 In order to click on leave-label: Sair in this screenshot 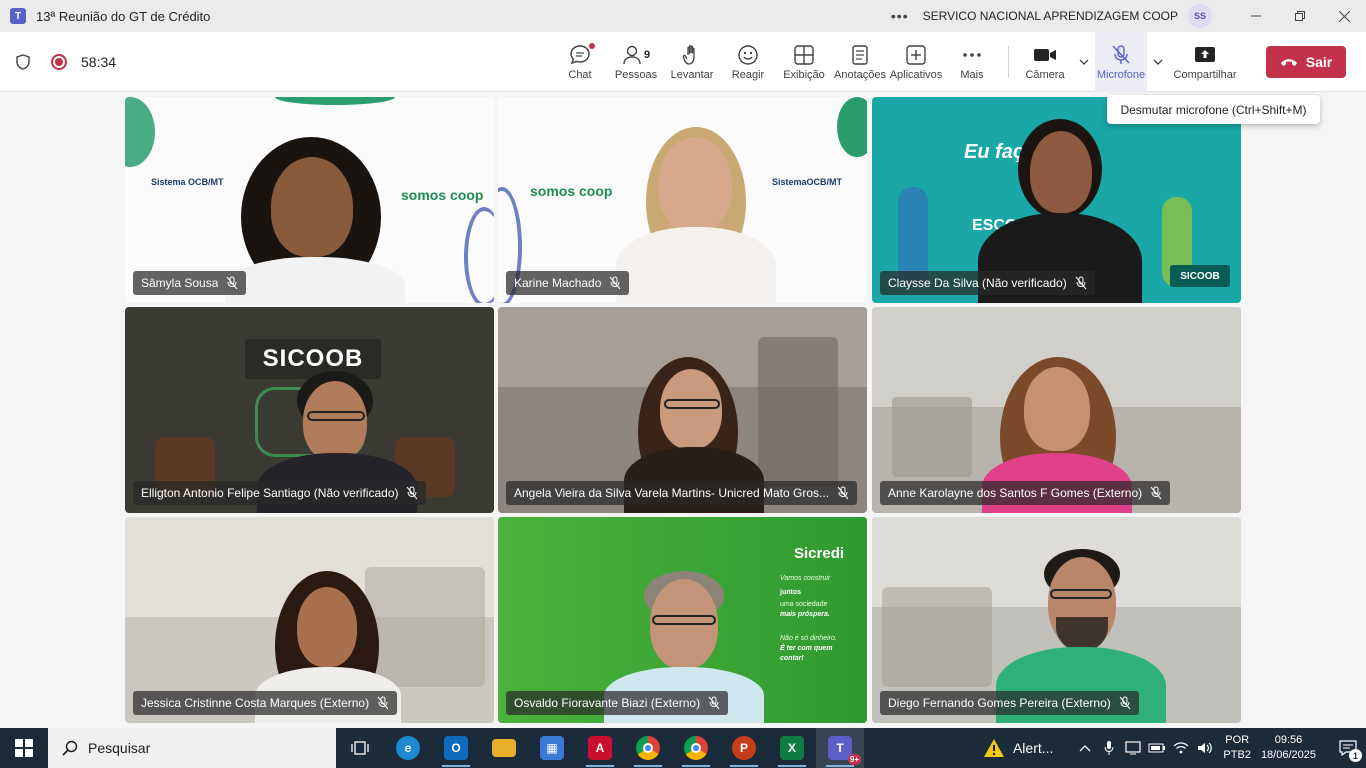, I will do `click(1319, 62)`.